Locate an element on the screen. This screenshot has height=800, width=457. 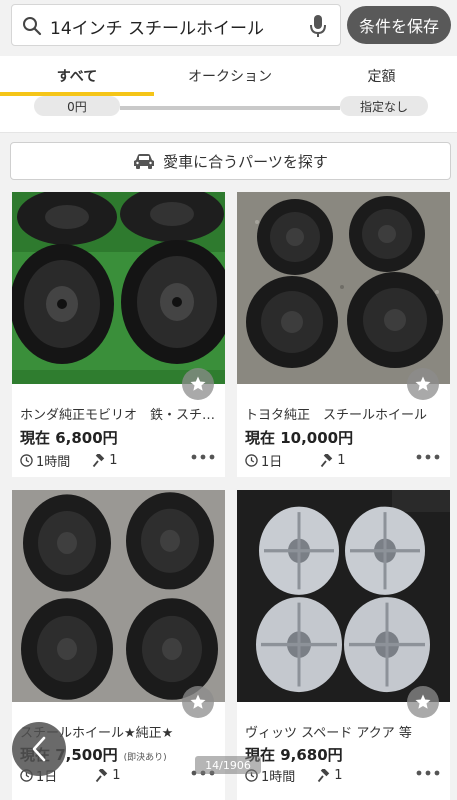
search-box: 14インチ スチールホイール is located at coordinates (176, 25).